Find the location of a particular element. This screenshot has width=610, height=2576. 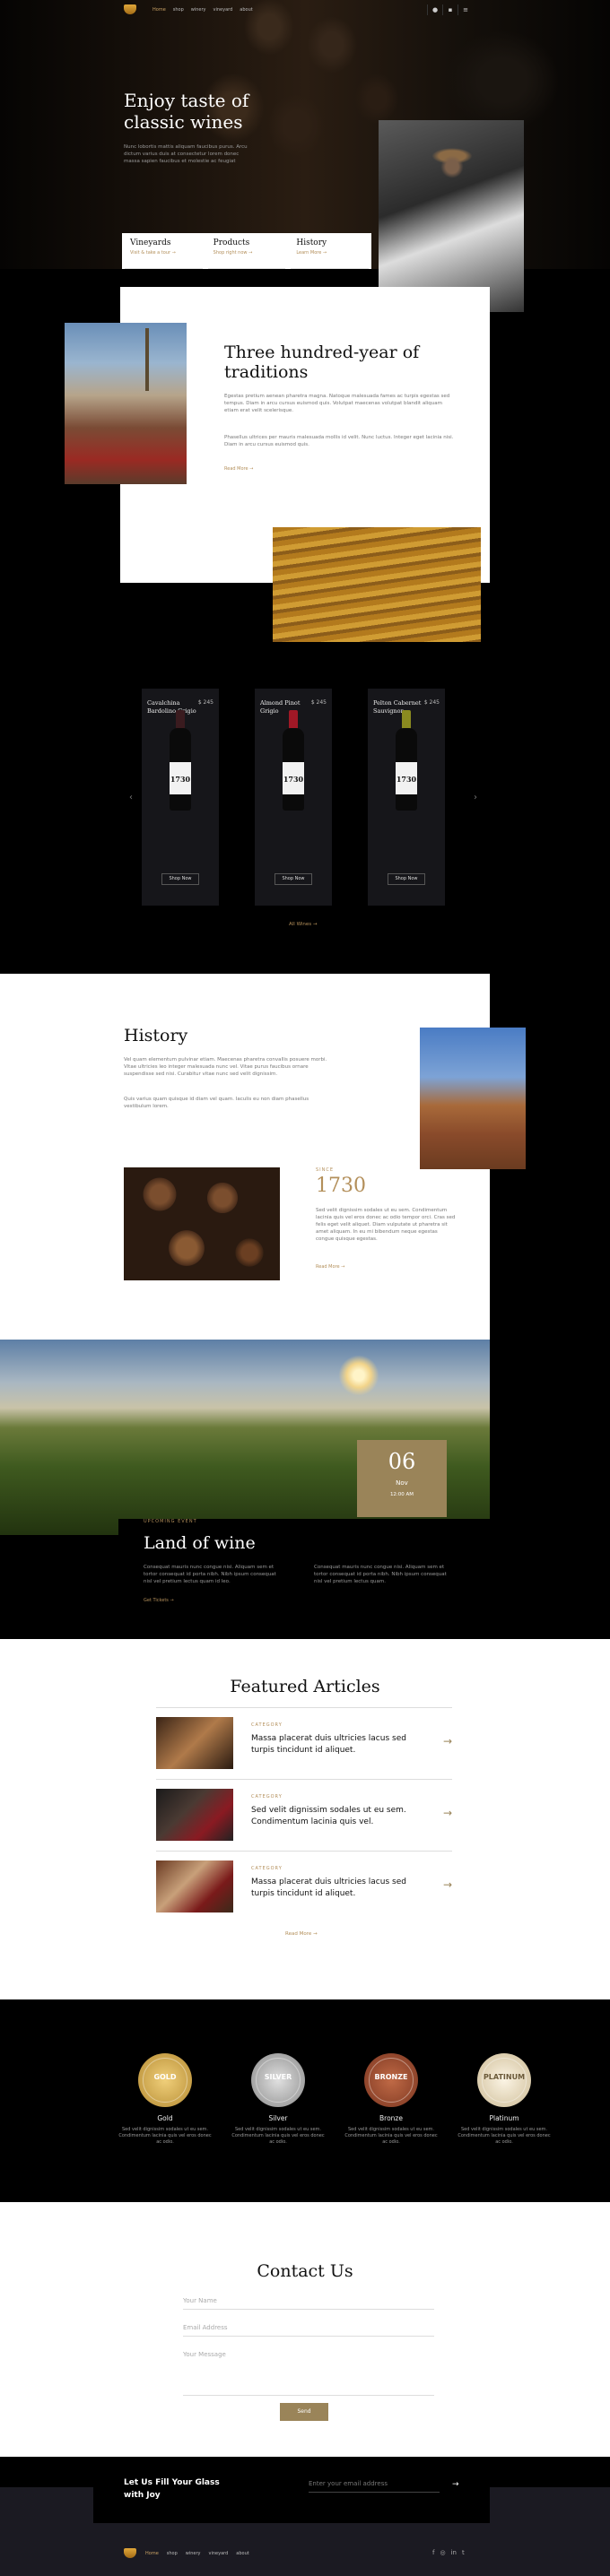

articles-title: Featured Articles is located at coordinates (305, 1686).